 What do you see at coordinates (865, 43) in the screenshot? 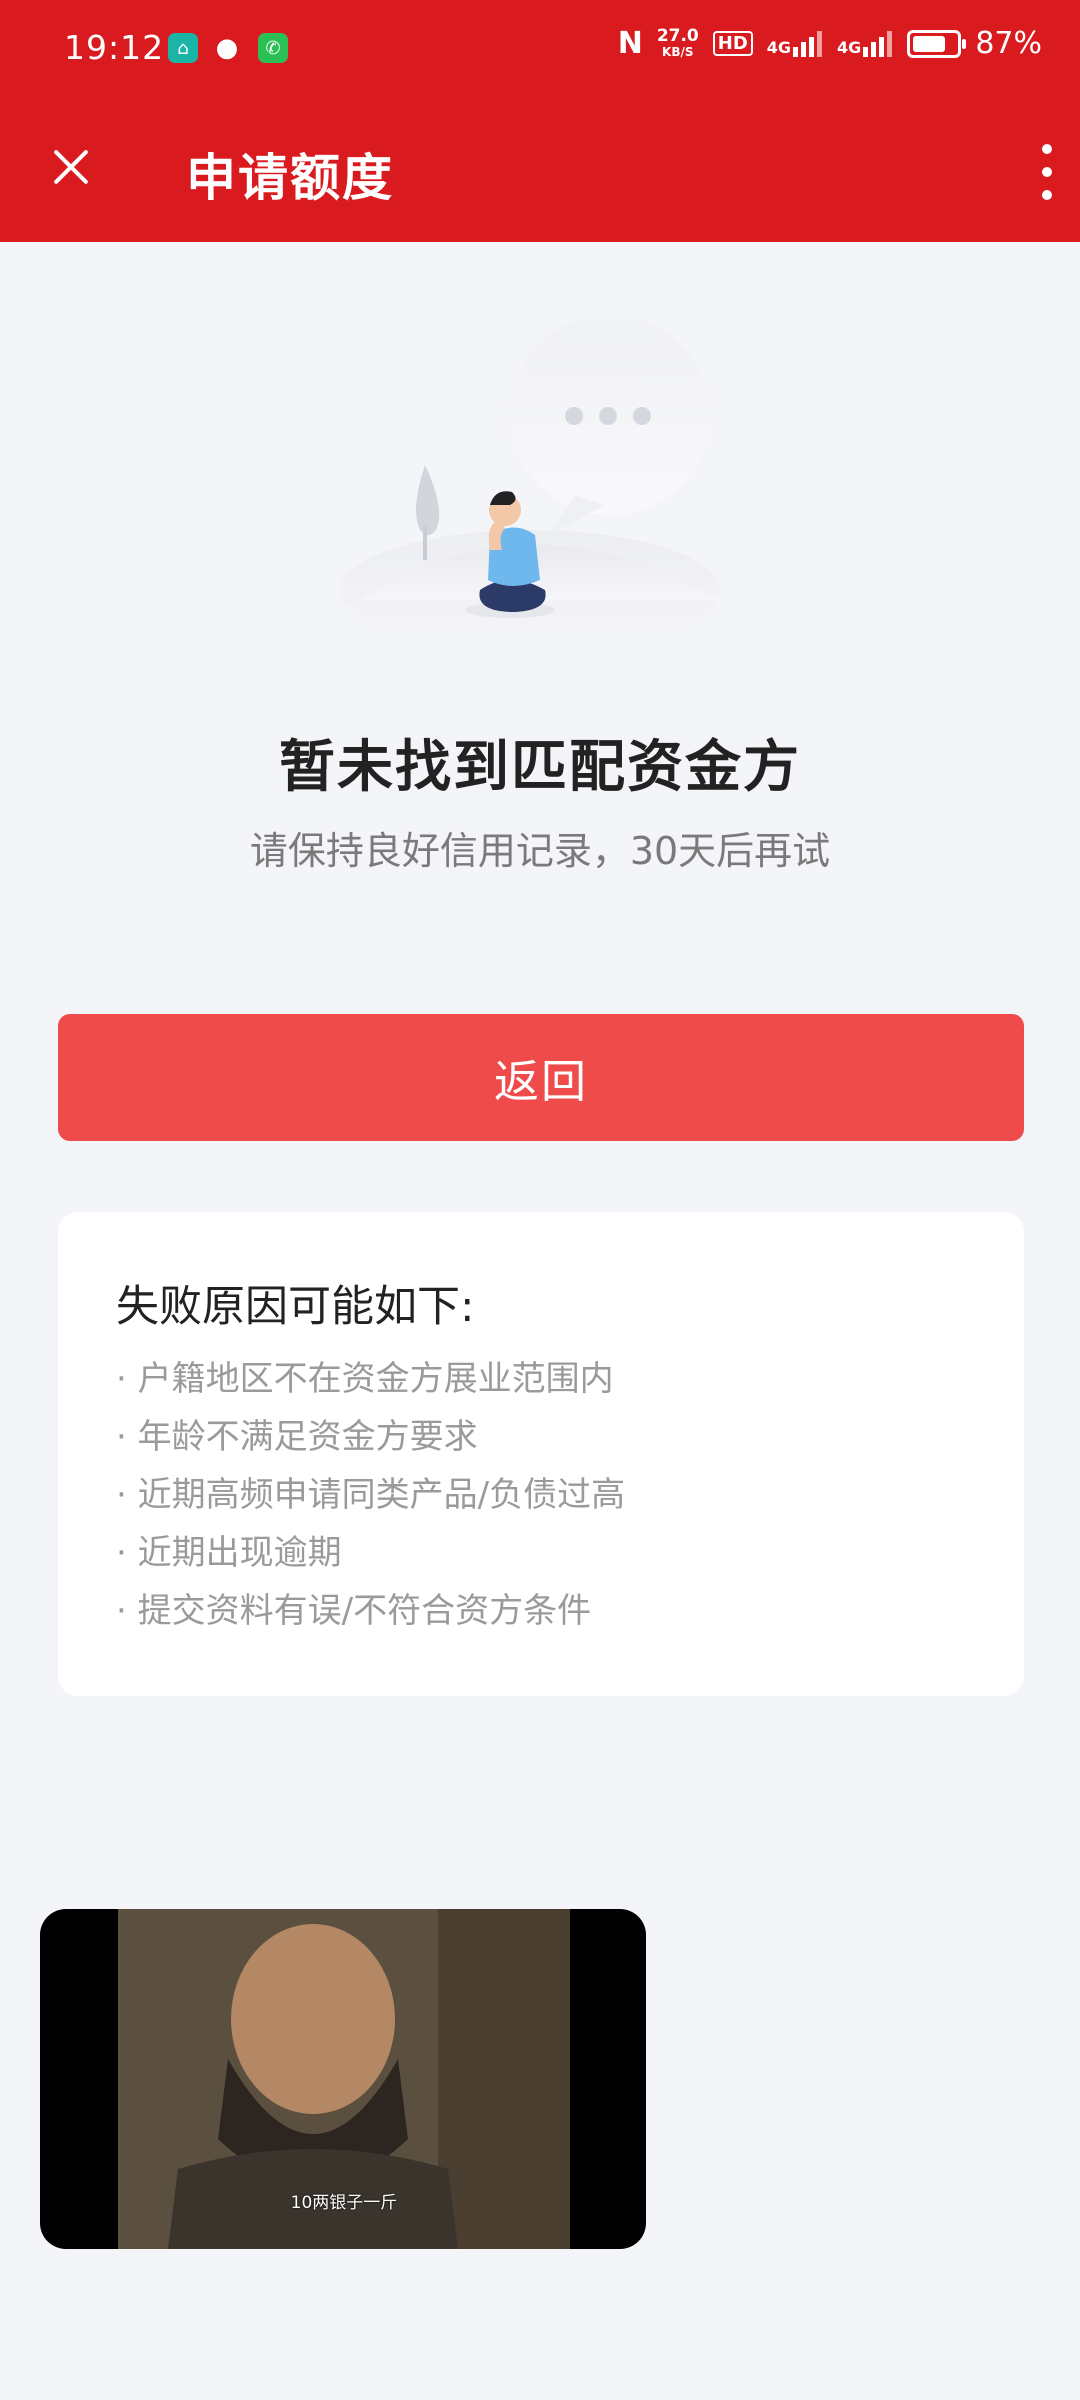
I see `signal-icon-2: 4G` at bounding box center [865, 43].